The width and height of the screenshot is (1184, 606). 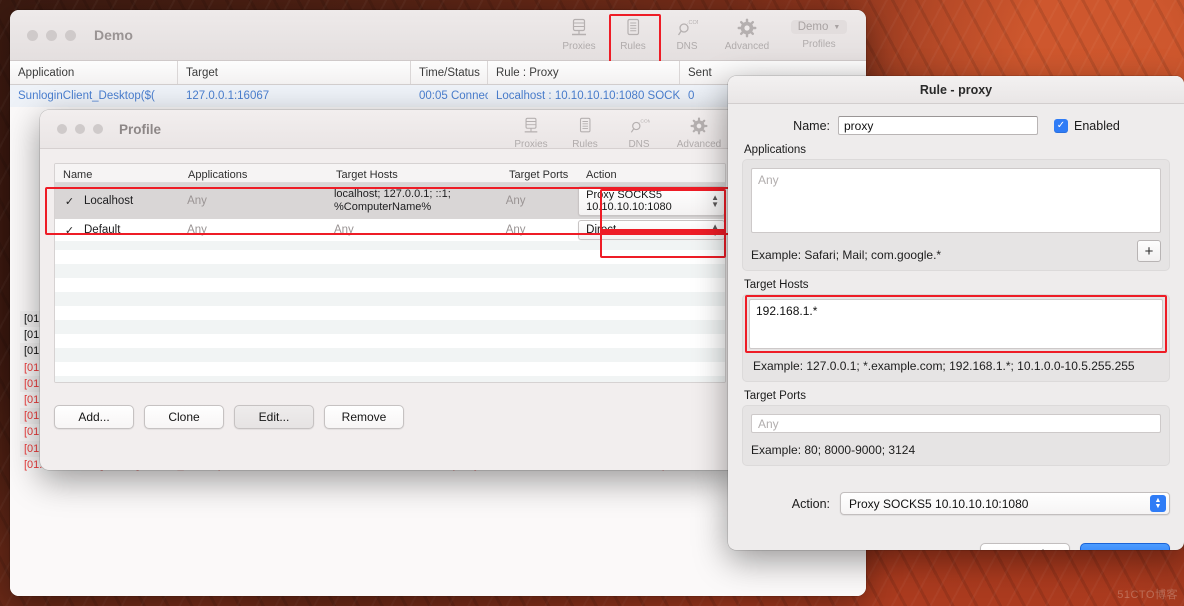 What do you see at coordinates (588, 96) in the screenshot?
I see `cell-rule-proxy: Localhost : 10.10.10.10:1080 SOCKS5` at bounding box center [588, 96].